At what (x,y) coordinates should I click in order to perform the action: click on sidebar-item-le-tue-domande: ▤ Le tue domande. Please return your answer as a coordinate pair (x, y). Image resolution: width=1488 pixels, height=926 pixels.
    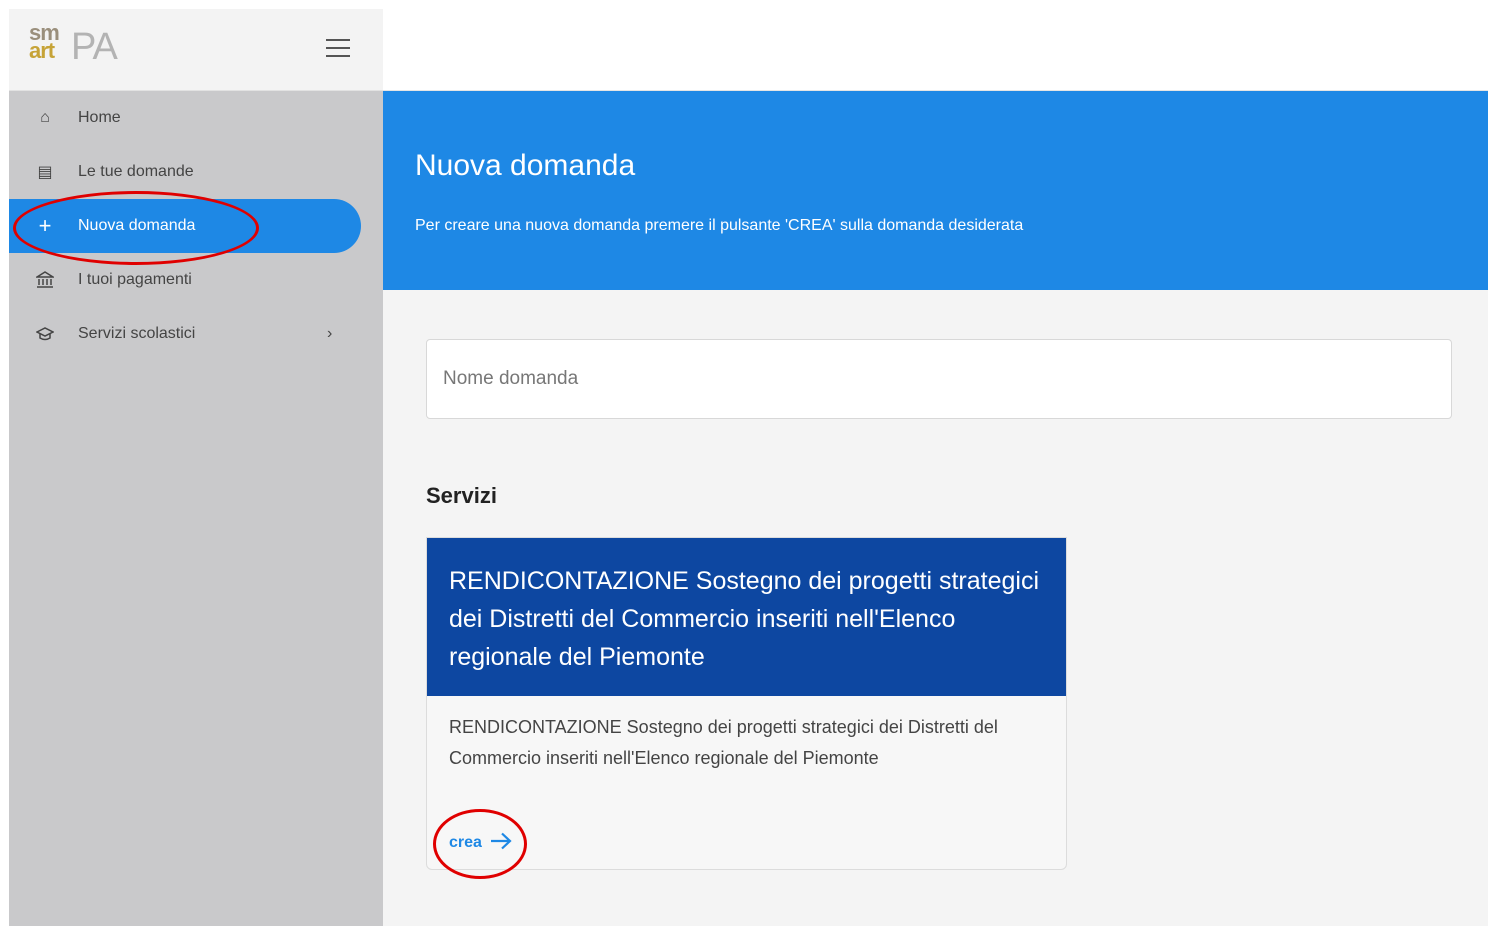
    Looking at the image, I should click on (185, 172).